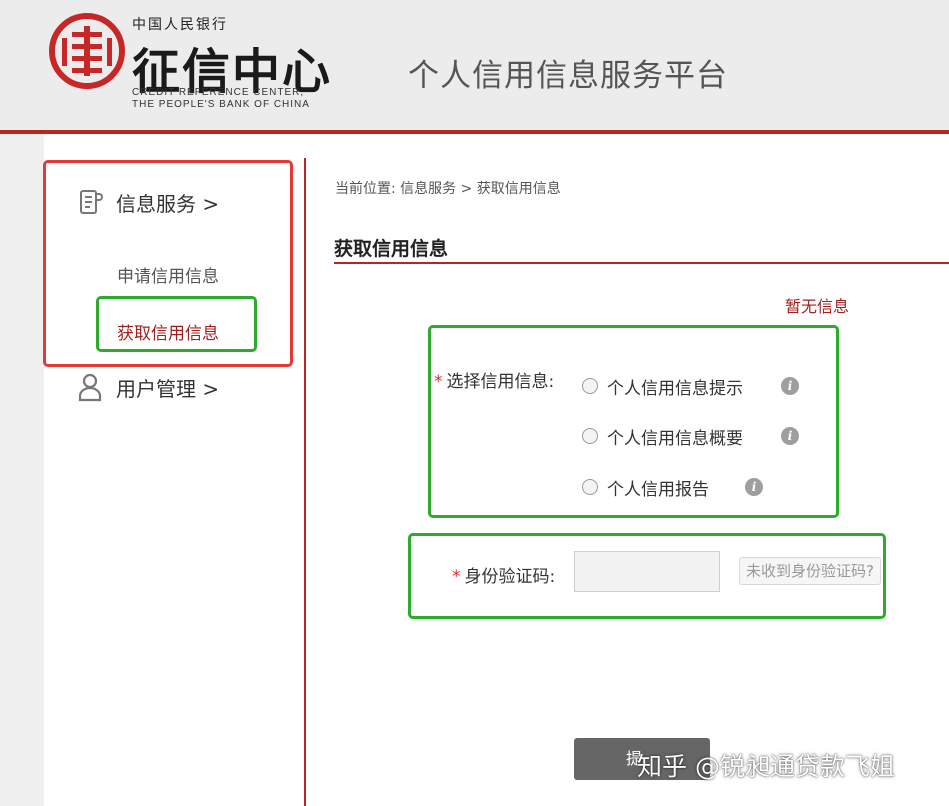 Image resolution: width=949 pixels, height=806 pixels. I want to click on verification-code-label: * 身份验证码:, so click(503, 574).